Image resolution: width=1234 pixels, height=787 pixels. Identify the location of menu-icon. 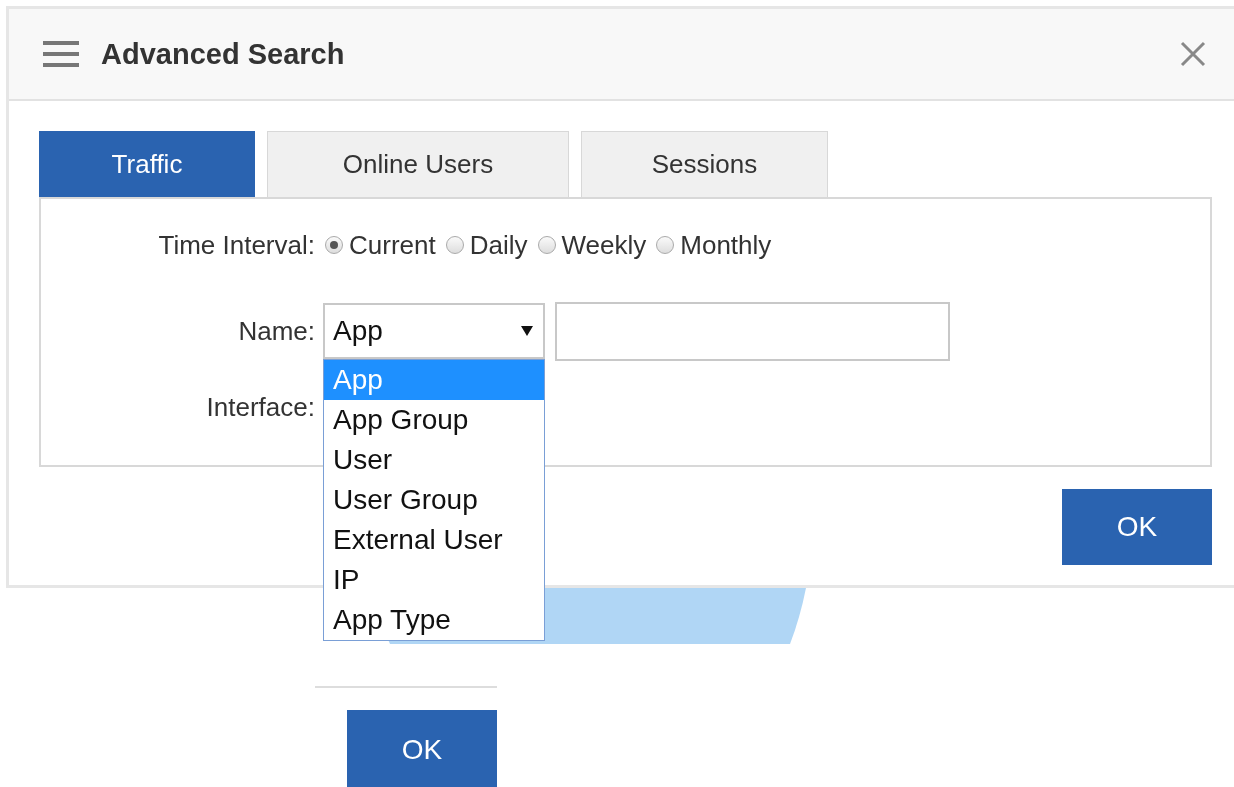
(61, 54).